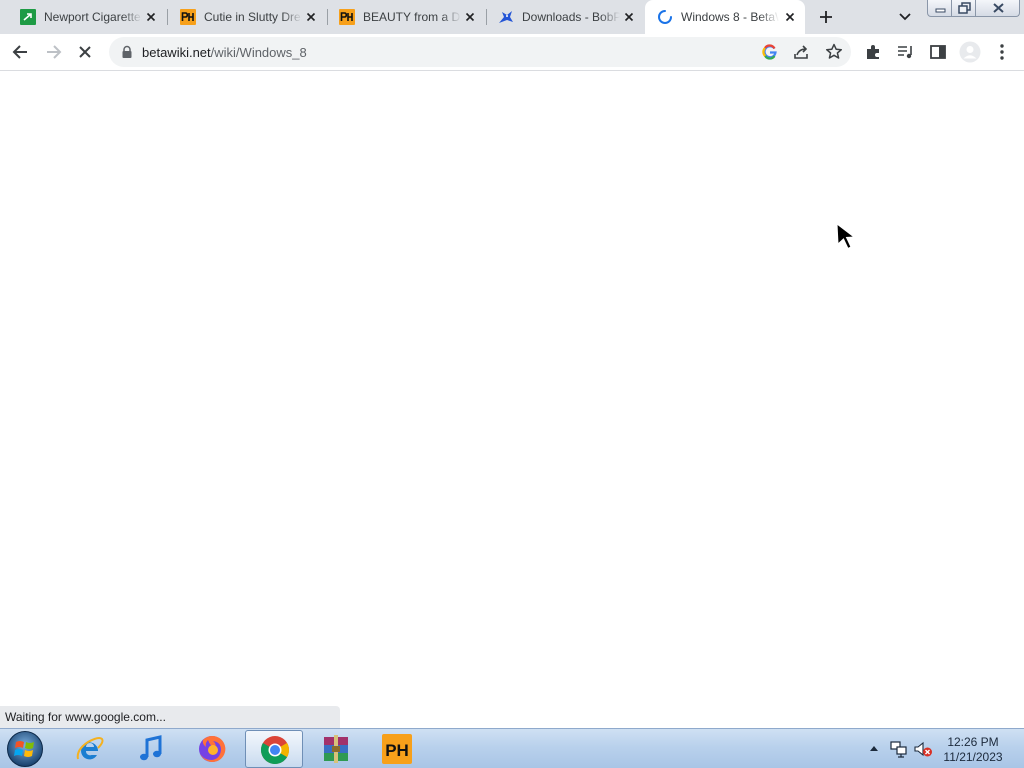 This screenshot has height=768, width=1024. Describe the element at coordinates (253, 17) in the screenshot. I see `tab-title: Cutie in Slutty Dress` at that location.